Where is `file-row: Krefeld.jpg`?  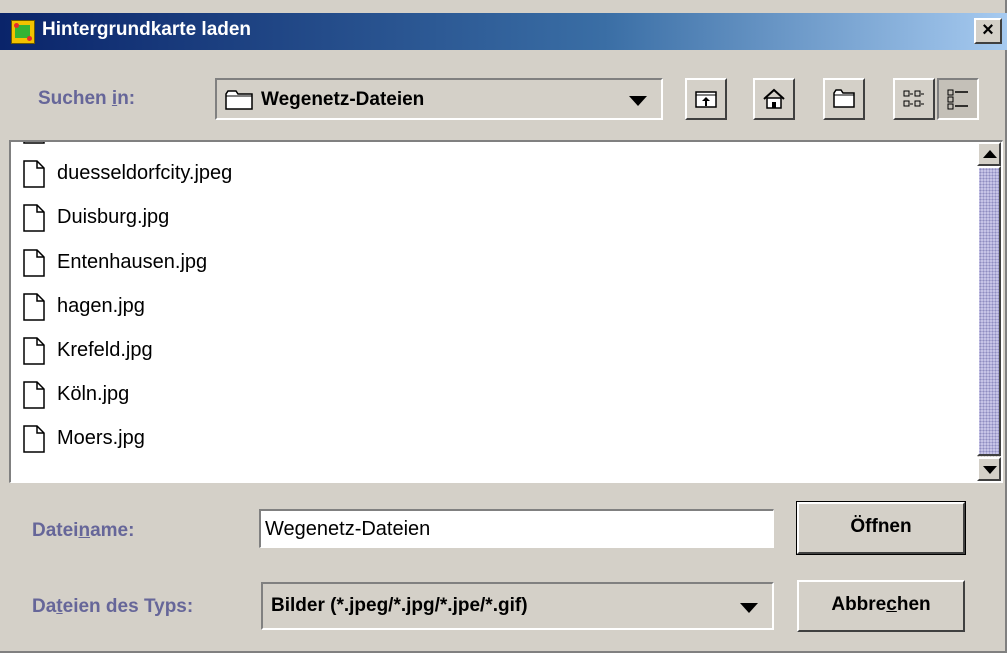 file-row: Krefeld.jpg is located at coordinates (493, 353).